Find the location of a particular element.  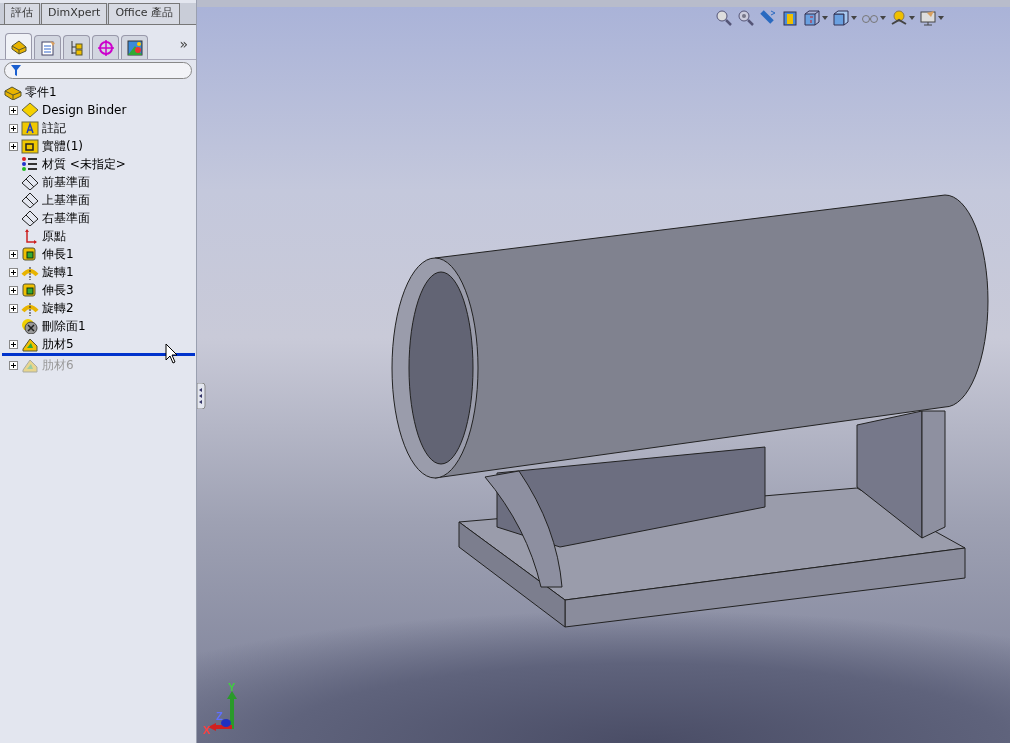

filter-field is located at coordinates (98, 70).